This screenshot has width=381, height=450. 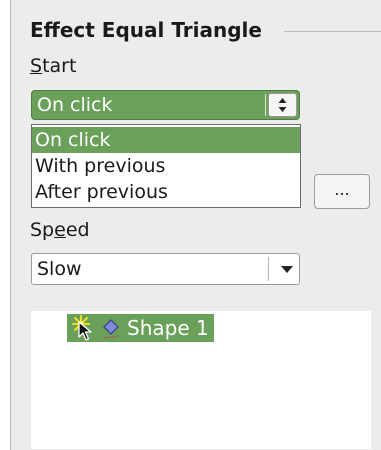 What do you see at coordinates (265, 105) in the screenshot?
I see `start-combobox-separator` at bounding box center [265, 105].